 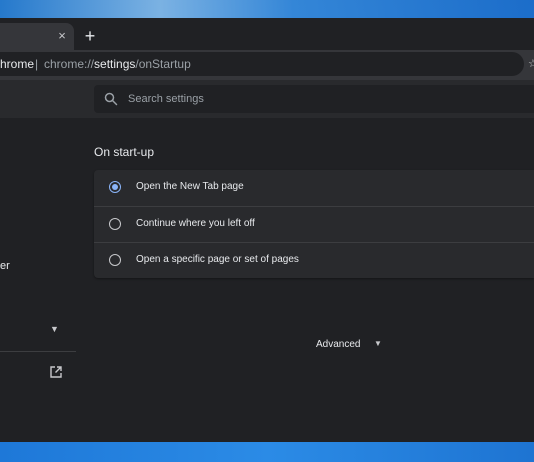 I want to click on search-input, so click(x=323, y=99).